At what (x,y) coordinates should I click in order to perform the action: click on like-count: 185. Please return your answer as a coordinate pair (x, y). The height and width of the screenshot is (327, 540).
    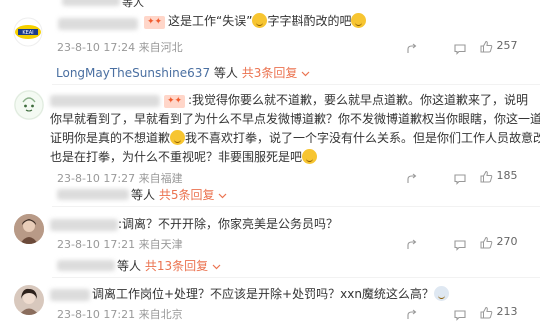
    Looking at the image, I should click on (507, 175).